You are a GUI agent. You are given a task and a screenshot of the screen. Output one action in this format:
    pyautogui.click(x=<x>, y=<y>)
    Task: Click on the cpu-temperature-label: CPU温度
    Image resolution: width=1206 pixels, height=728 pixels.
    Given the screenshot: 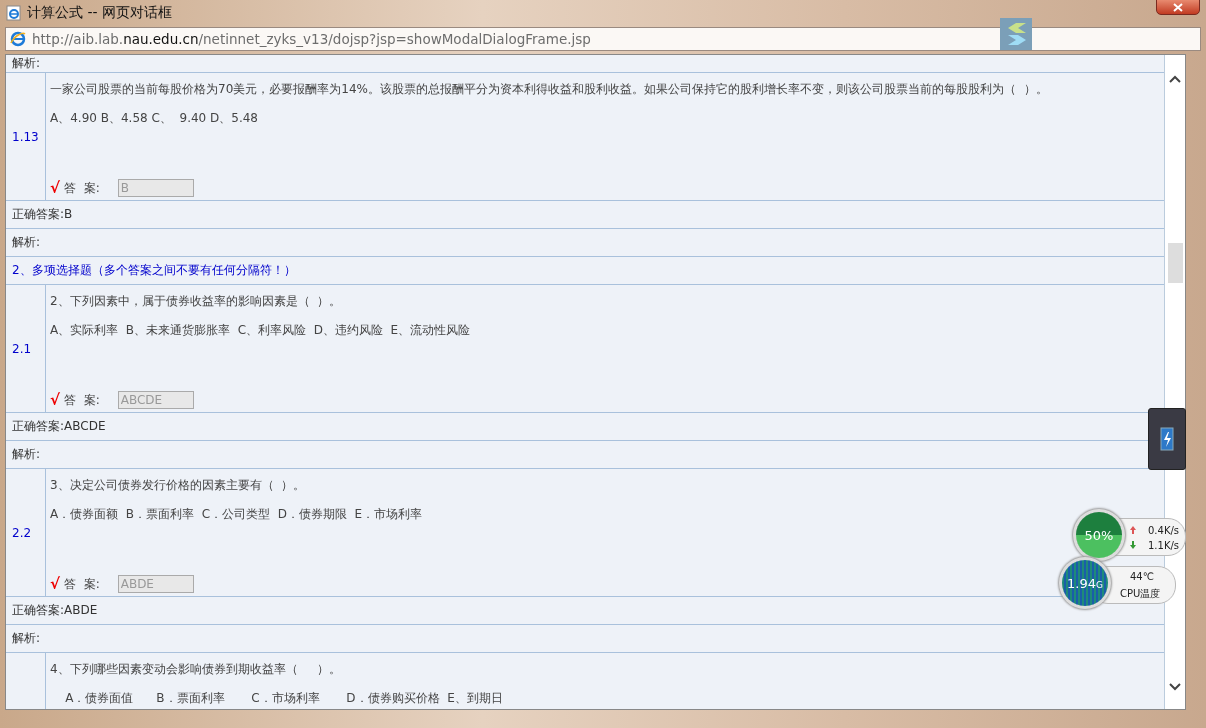 What is the action you would take?
    pyautogui.click(x=1140, y=594)
    